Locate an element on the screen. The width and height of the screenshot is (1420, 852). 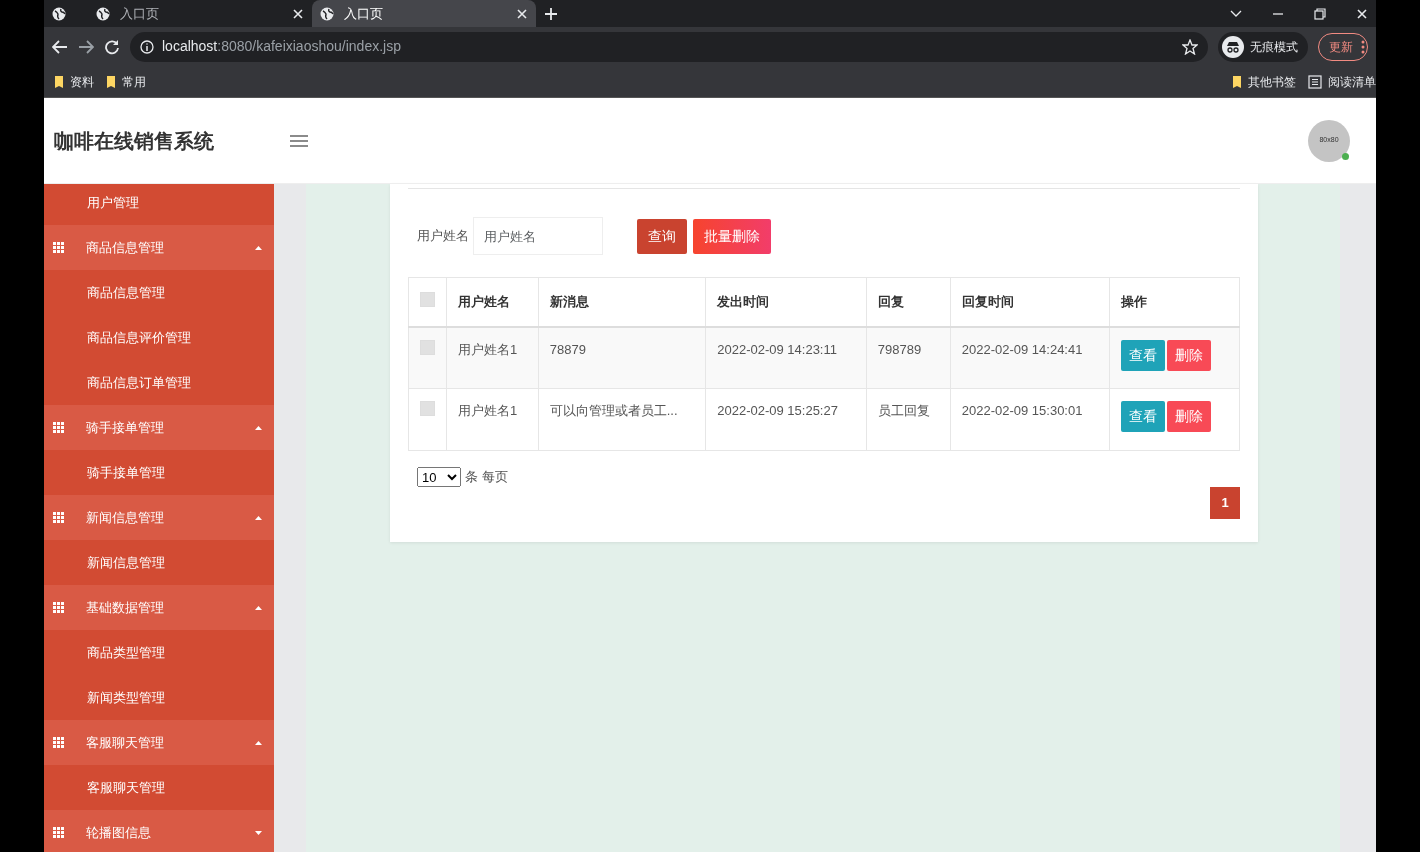
more-icon is located at coordinates (1363, 46).